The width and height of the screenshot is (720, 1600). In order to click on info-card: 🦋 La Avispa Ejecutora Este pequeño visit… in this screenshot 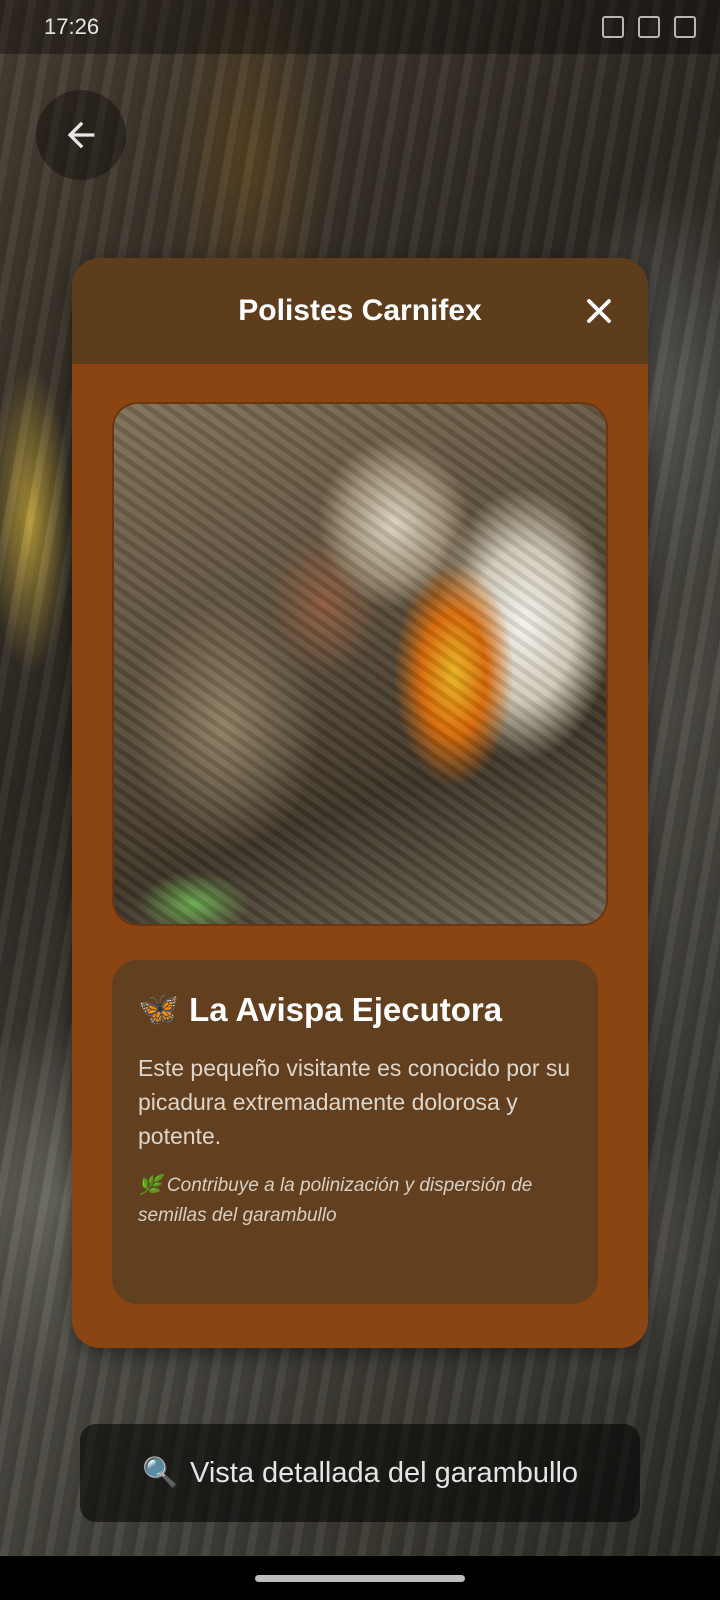, I will do `click(355, 1132)`.